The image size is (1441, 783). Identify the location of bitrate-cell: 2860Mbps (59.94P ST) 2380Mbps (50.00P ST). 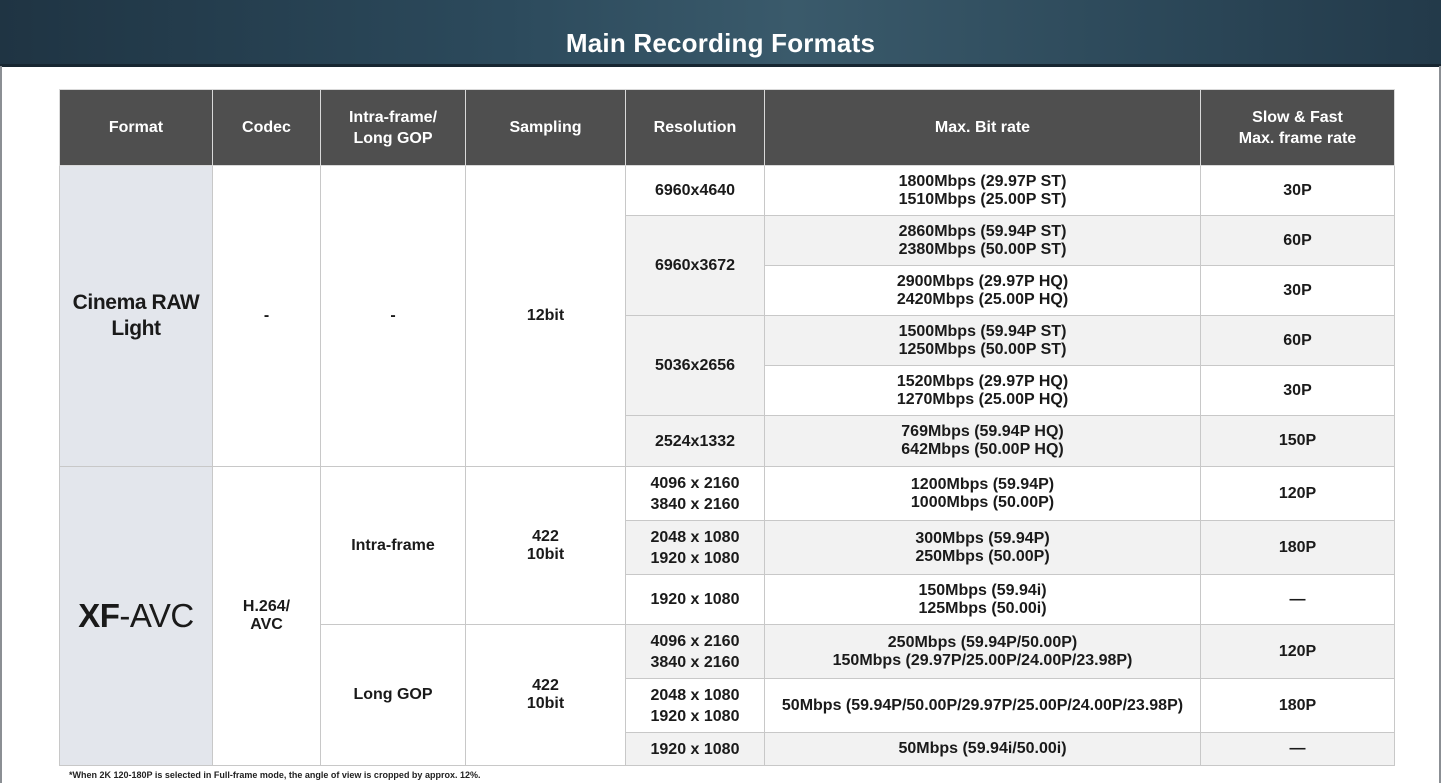
(982, 240).